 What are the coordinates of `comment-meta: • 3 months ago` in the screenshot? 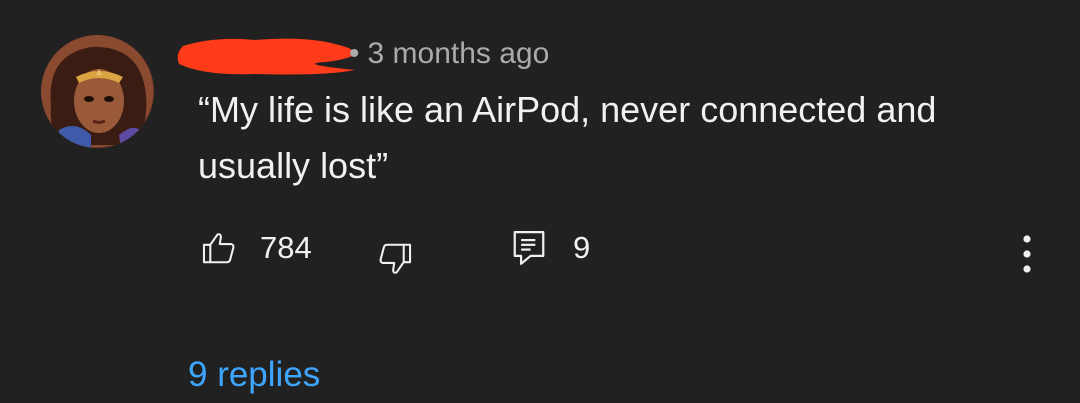 It's located at (449, 54).